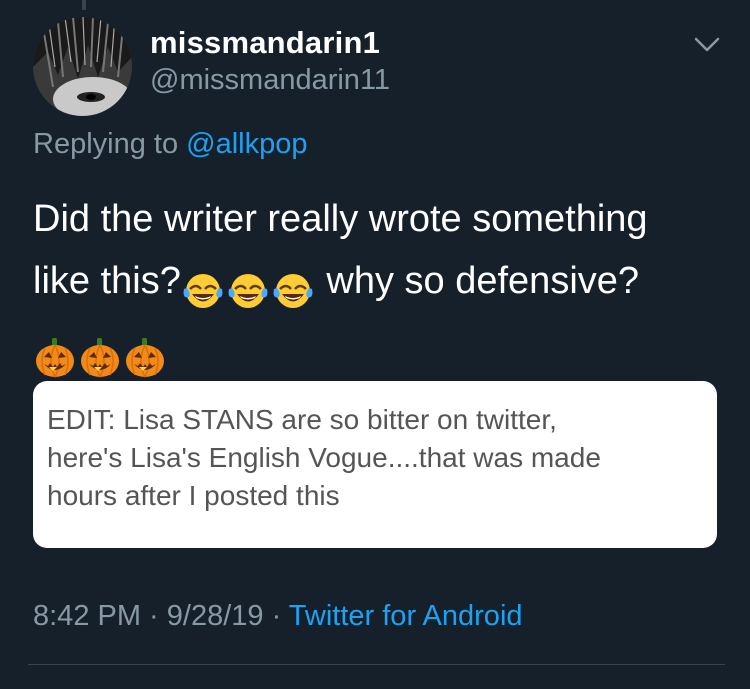  What do you see at coordinates (110, 144) in the screenshot?
I see `replying-to-label: Replying to` at bounding box center [110, 144].